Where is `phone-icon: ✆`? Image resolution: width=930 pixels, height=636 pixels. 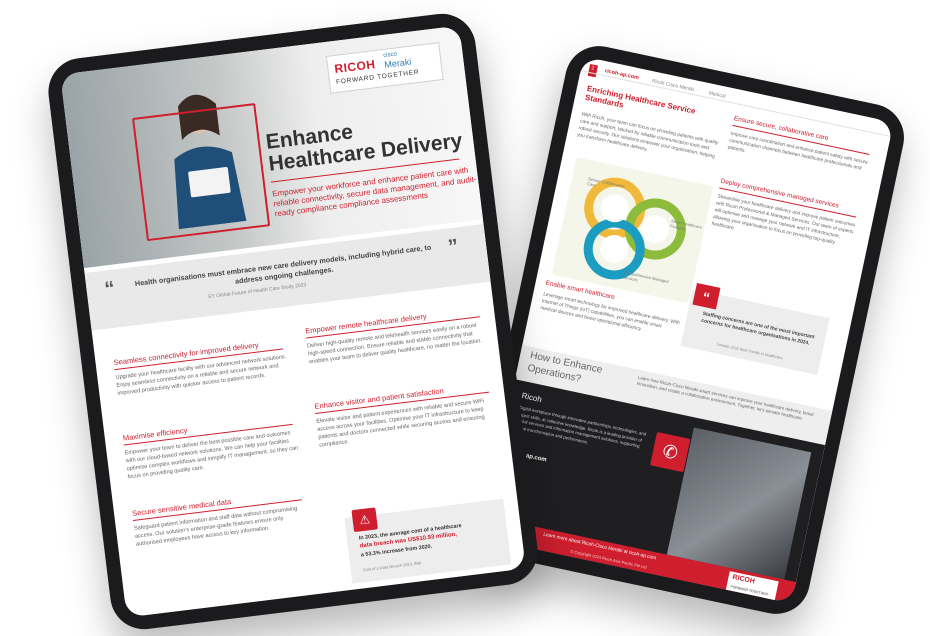
phone-icon: ✆ is located at coordinates (670, 452).